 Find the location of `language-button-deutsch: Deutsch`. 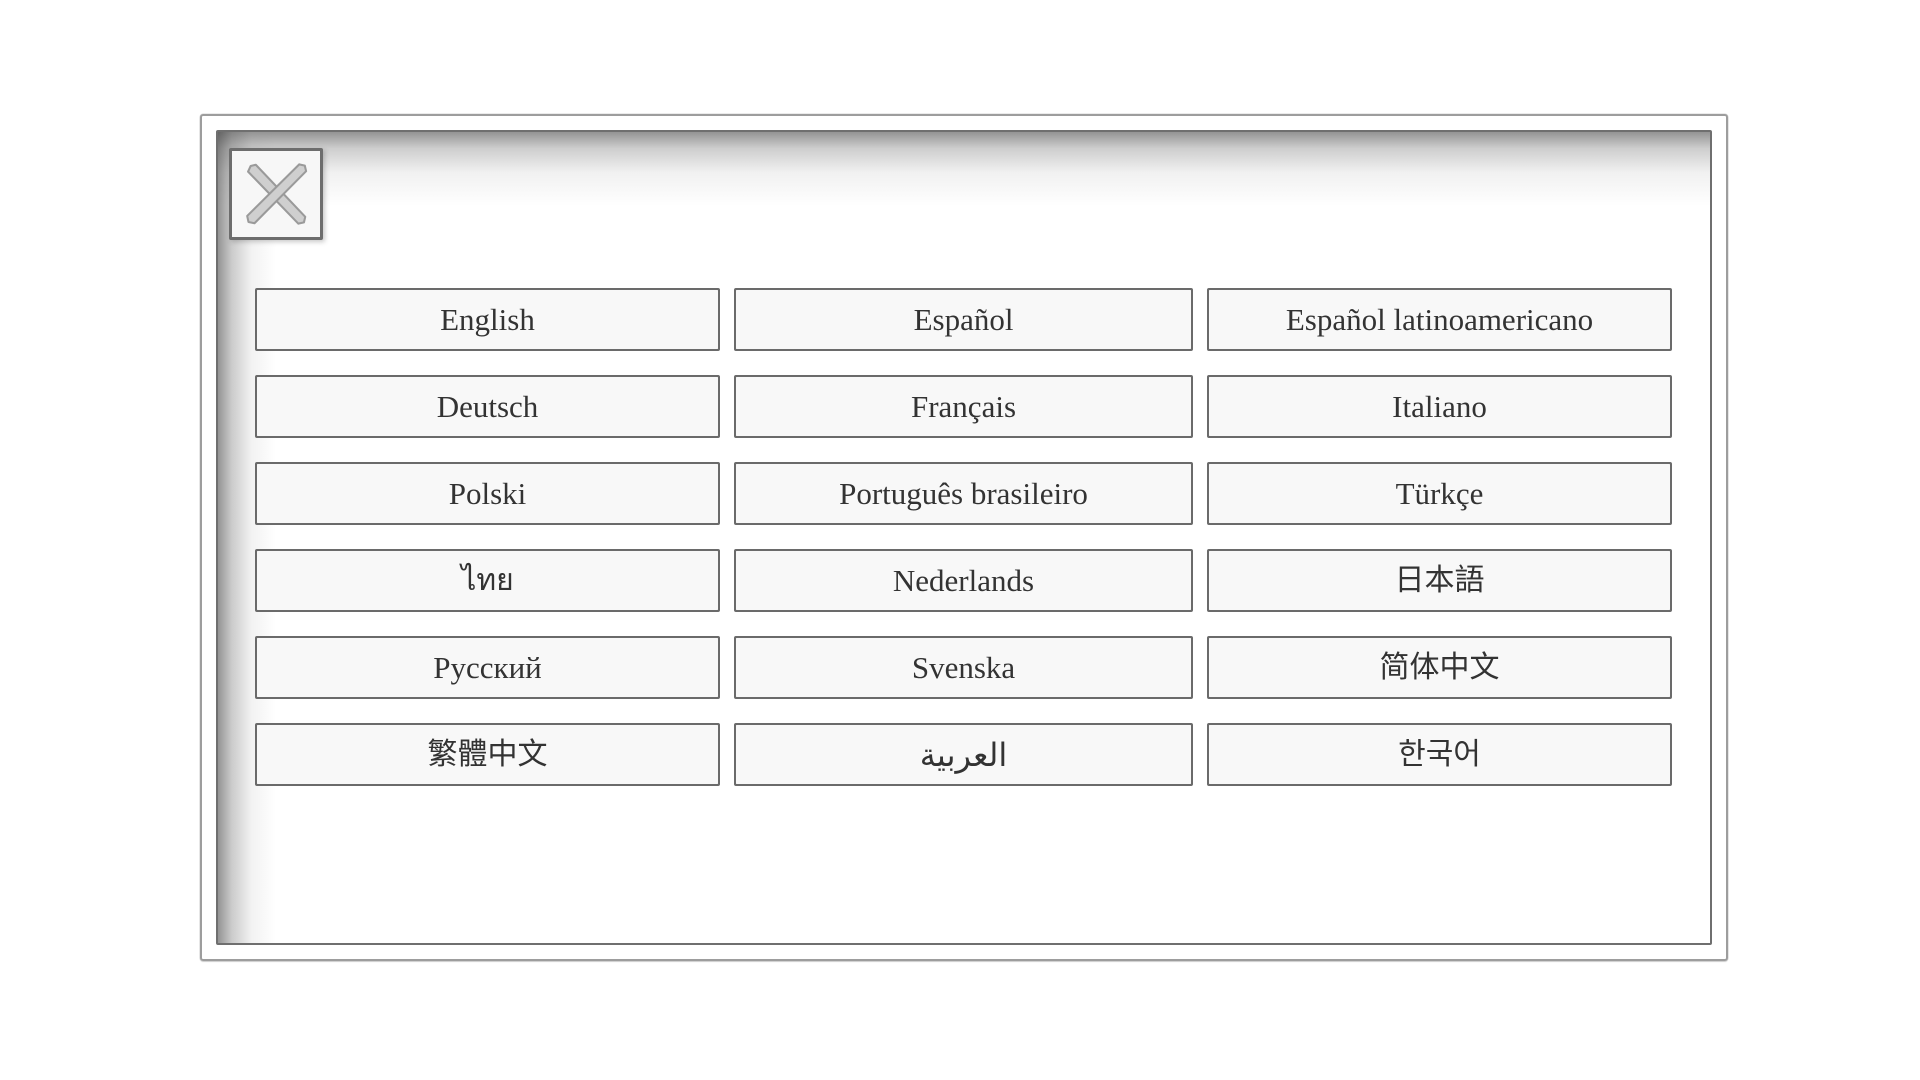

language-button-deutsch: Deutsch is located at coordinates (487, 406).